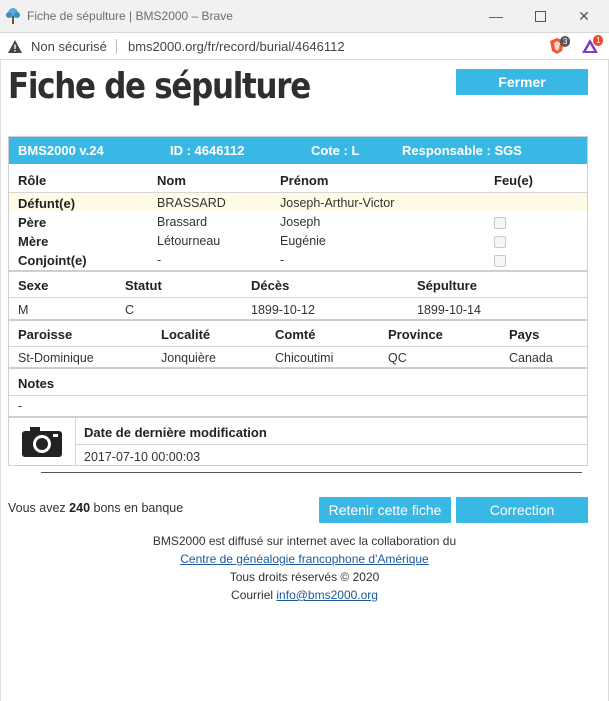 This screenshot has height=701, width=609. Describe the element at coordinates (304, 358) in the screenshot. I see `value-comte: Chicoutimi` at that location.